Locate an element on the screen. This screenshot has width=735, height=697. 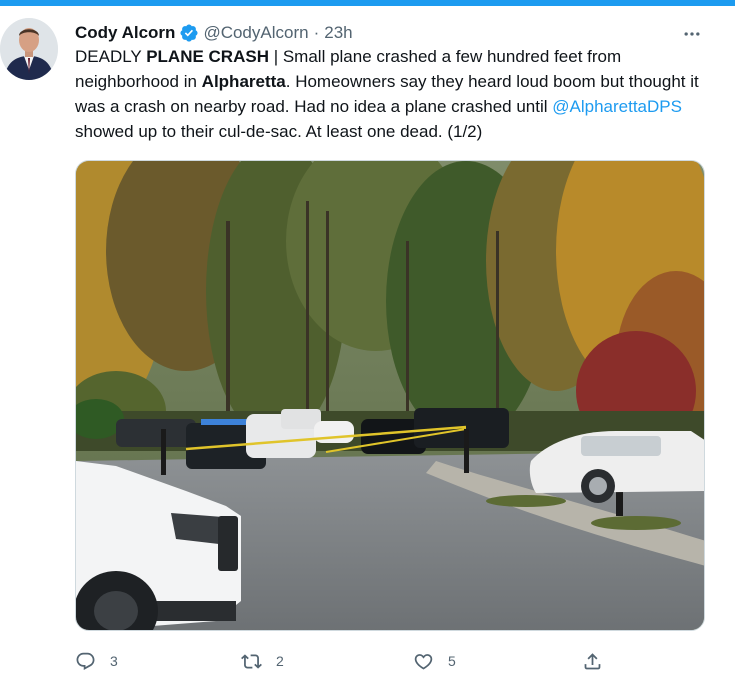
author-name: Cody Alcorn is located at coordinates (125, 33).